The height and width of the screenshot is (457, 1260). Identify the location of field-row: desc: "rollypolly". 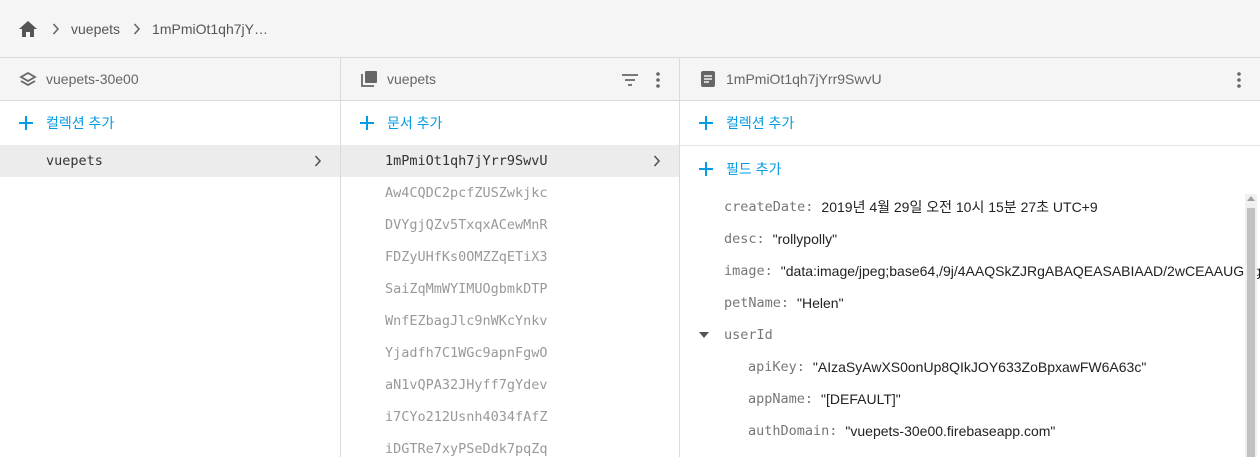
(780, 239).